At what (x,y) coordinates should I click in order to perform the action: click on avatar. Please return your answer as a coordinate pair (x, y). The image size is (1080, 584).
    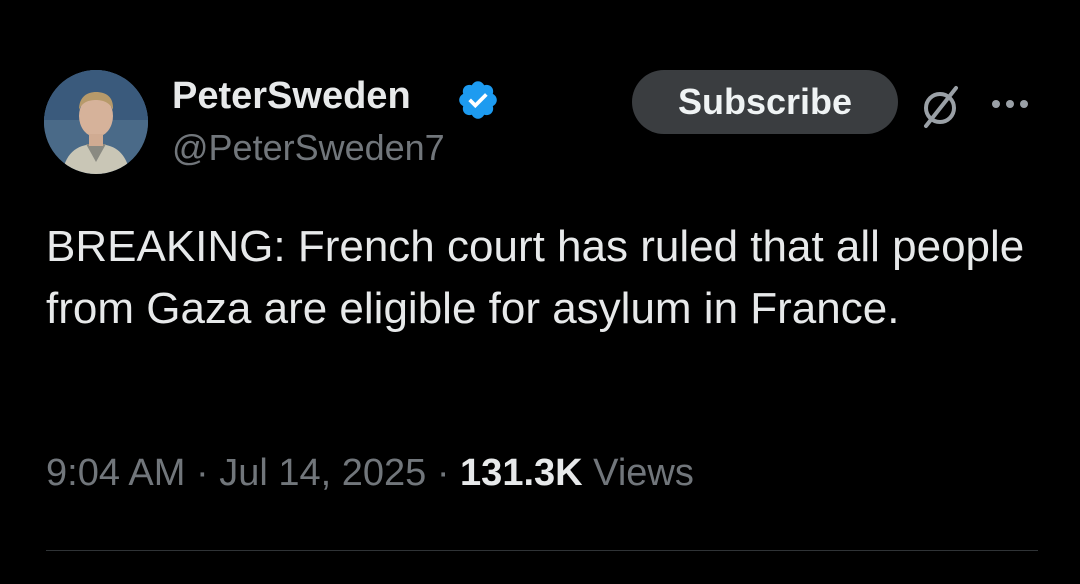
    Looking at the image, I should click on (96, 122).